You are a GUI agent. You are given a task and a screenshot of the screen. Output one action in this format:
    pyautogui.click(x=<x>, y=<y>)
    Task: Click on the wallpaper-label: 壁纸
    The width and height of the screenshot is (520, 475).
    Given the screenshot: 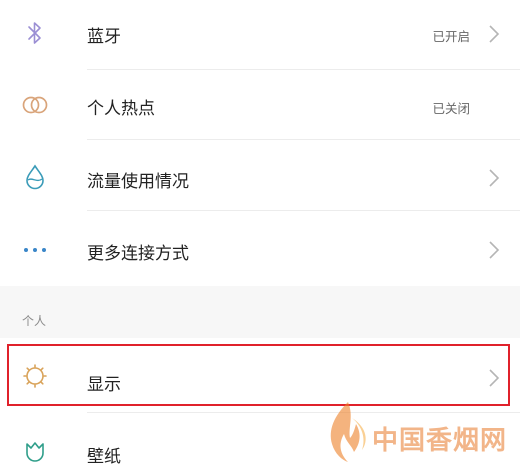 What is the action you would take?
    pyautogui.click(x=104, y=457)
    